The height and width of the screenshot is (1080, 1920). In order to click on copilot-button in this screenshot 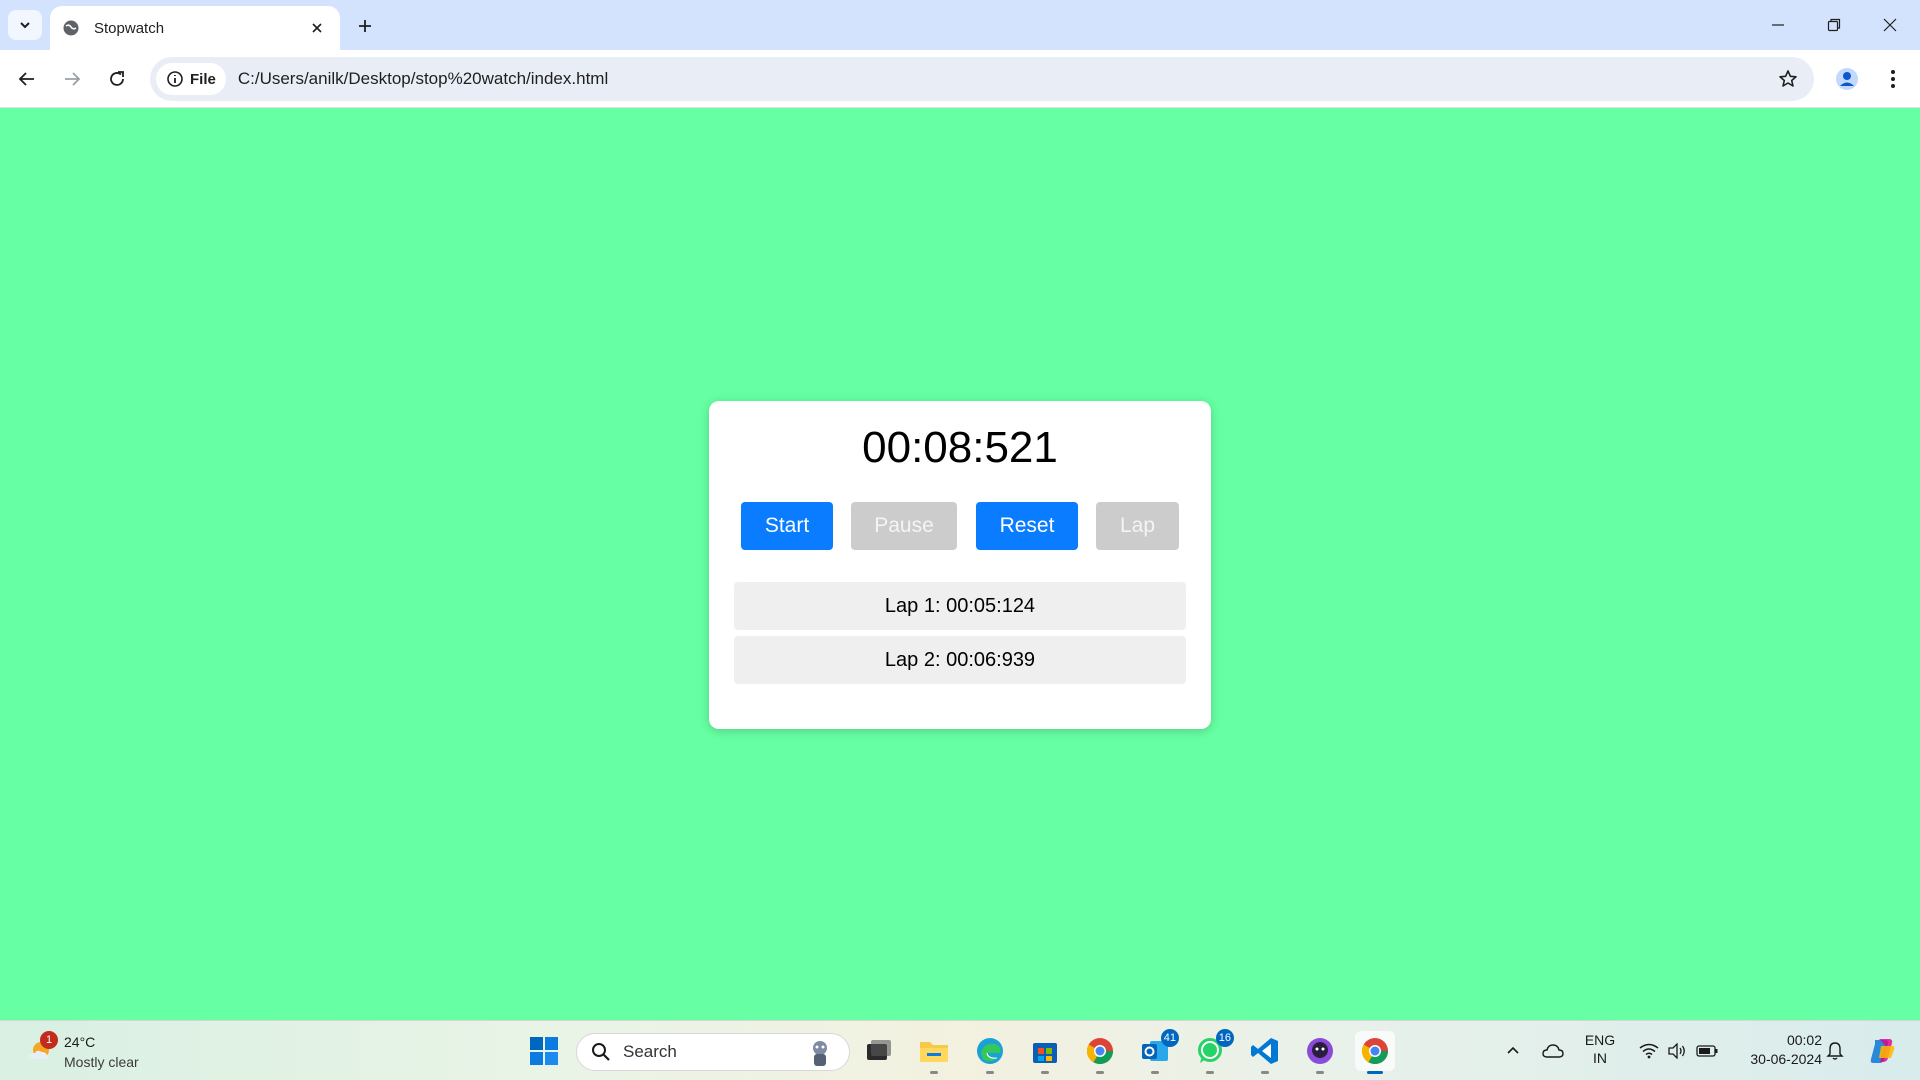, I will do `click(1882, 1051)`.